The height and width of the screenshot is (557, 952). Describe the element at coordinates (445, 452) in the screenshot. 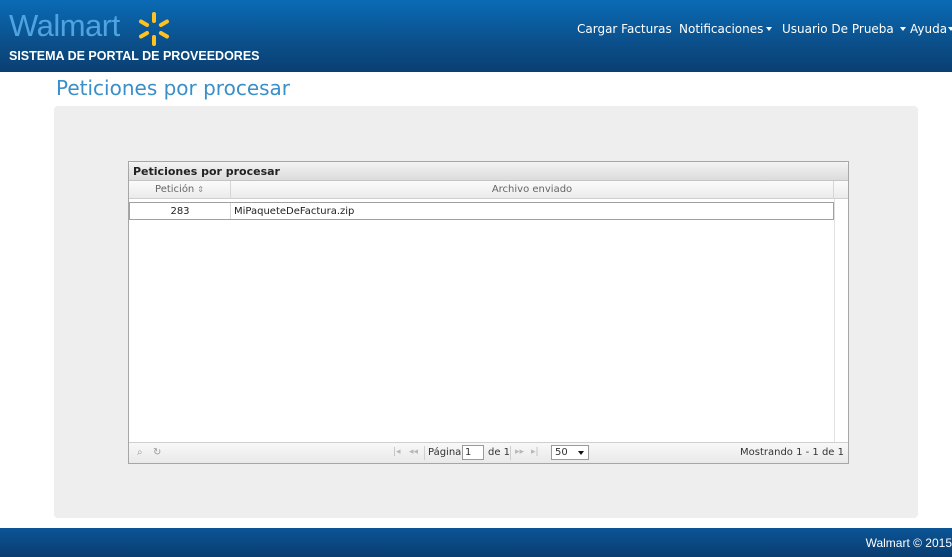

I see `page-label: Página` at that location.